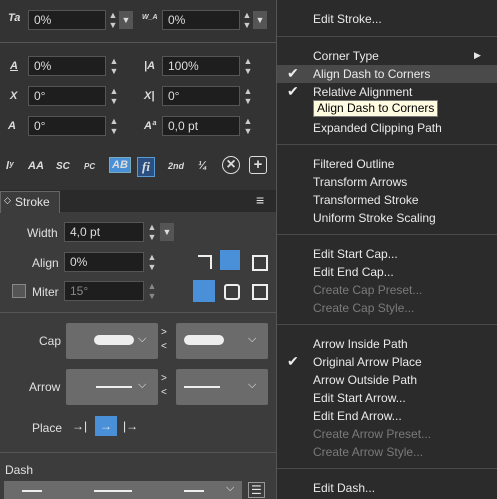 This screenshot has height=499, width=497. What do you see at coordinates (104, 232) in the screenshot?
I see `width-input: 4,0 pt` at bounding box center [104, 232].